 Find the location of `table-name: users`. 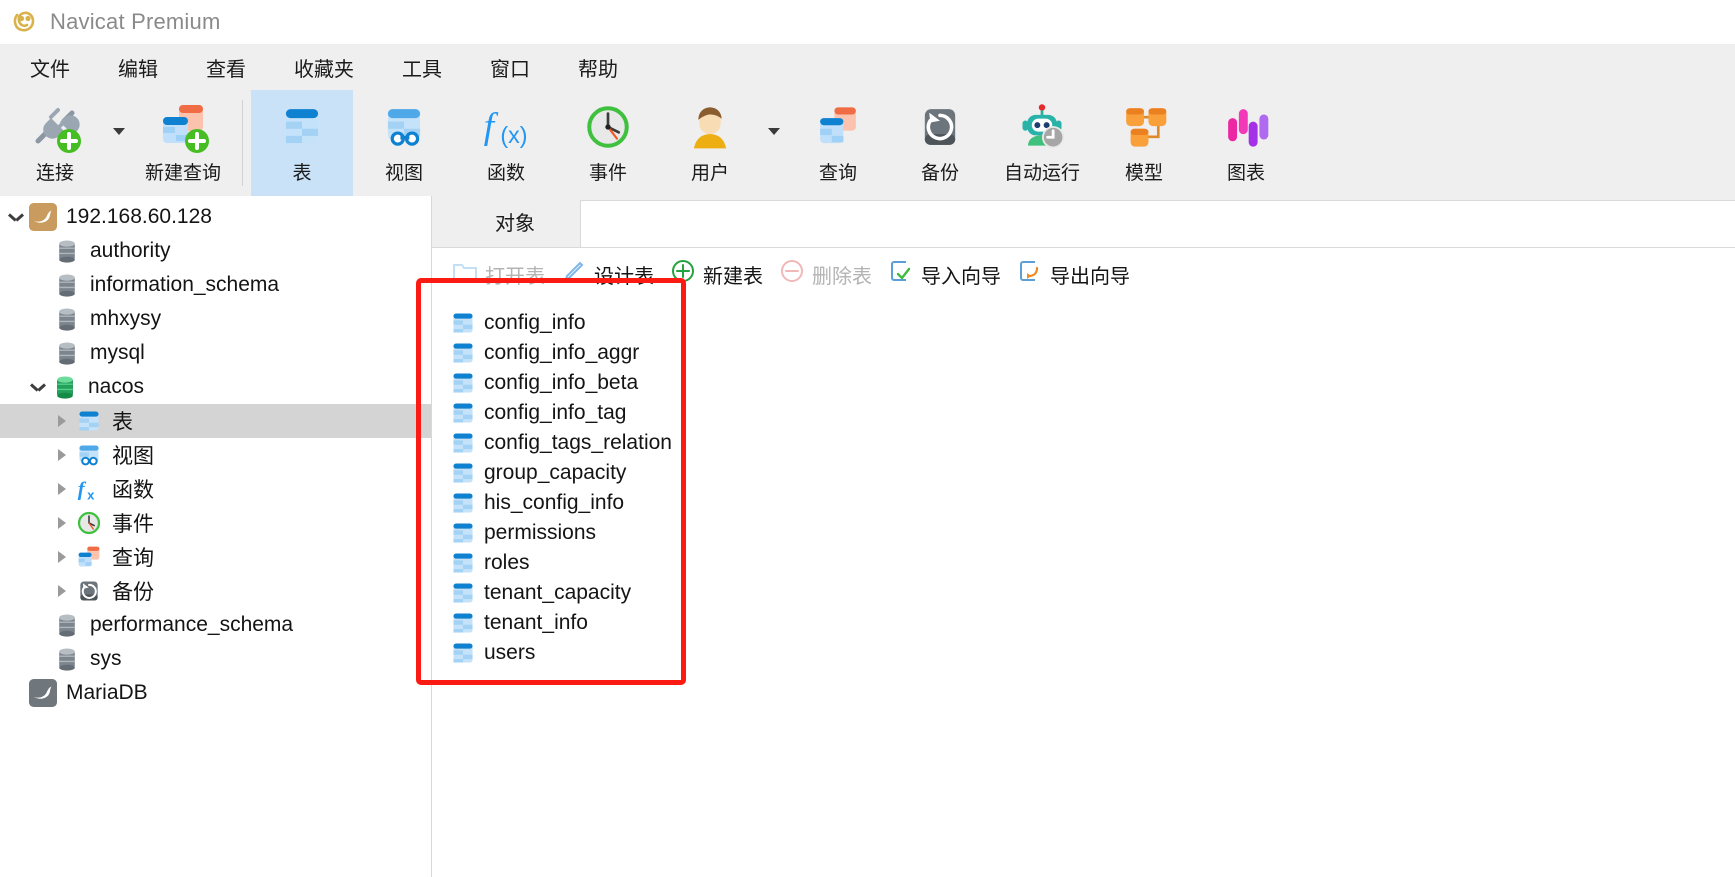

table-name: users is located at coordinates (510, 652).